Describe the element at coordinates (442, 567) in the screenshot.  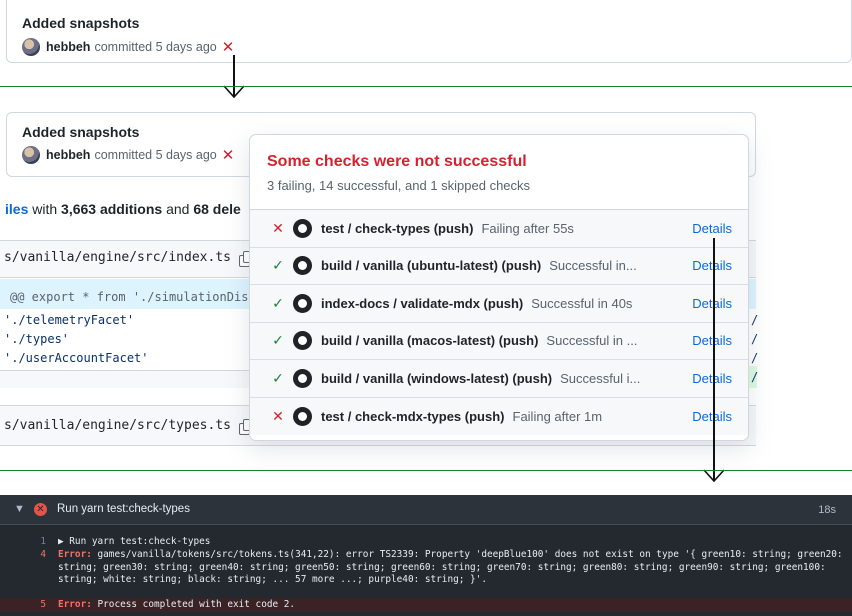
I see `log-text: string; green30: string; green40` at that location.